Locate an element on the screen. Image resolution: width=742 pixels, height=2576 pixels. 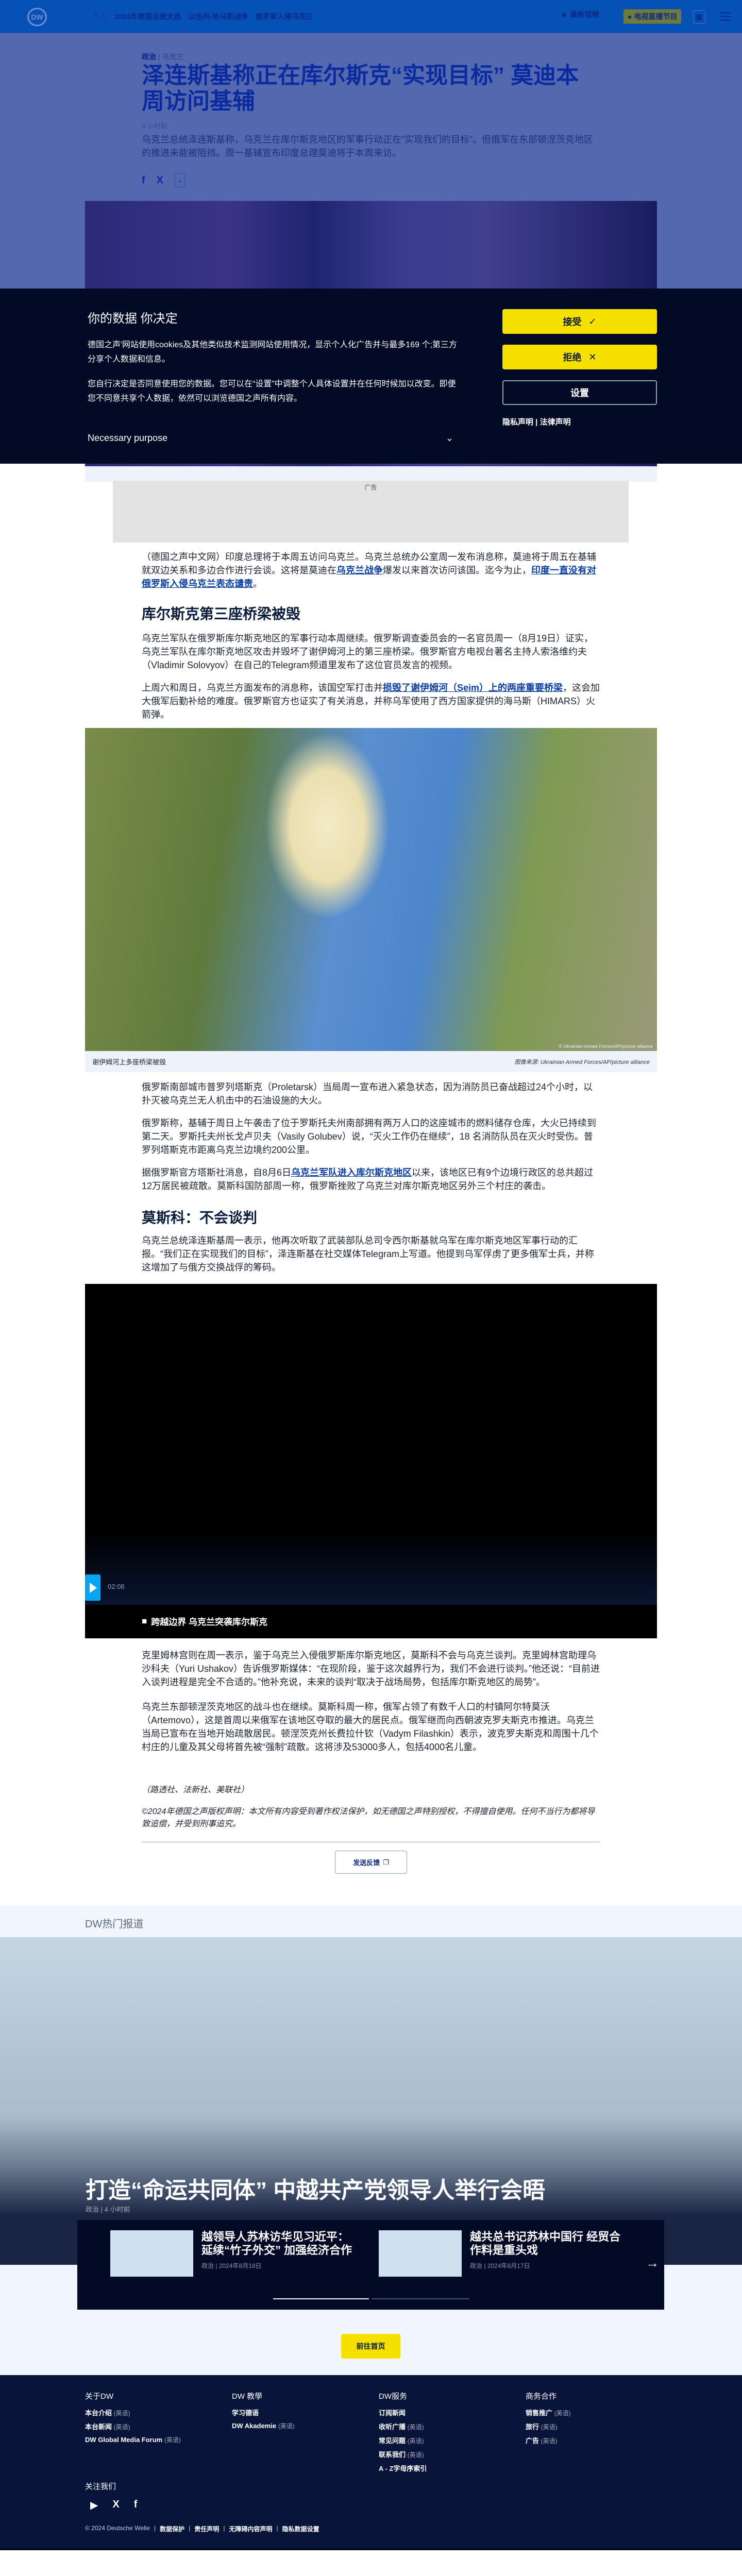
footer-link: A - Z字母序索引 is located at coordinates (403, 2468).